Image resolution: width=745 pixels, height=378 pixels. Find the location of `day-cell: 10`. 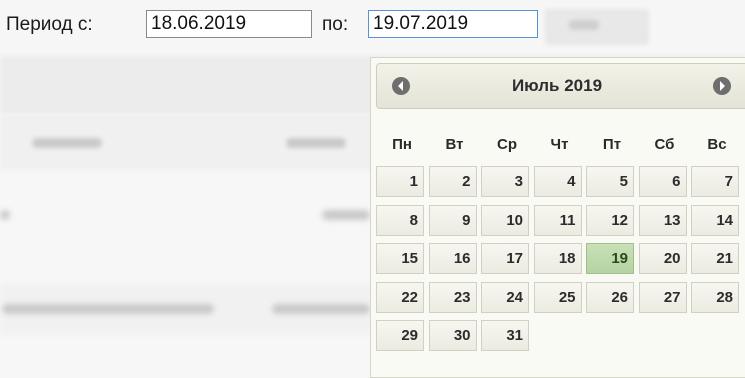

day-cell: 10 is located at coordinates (505, 220).